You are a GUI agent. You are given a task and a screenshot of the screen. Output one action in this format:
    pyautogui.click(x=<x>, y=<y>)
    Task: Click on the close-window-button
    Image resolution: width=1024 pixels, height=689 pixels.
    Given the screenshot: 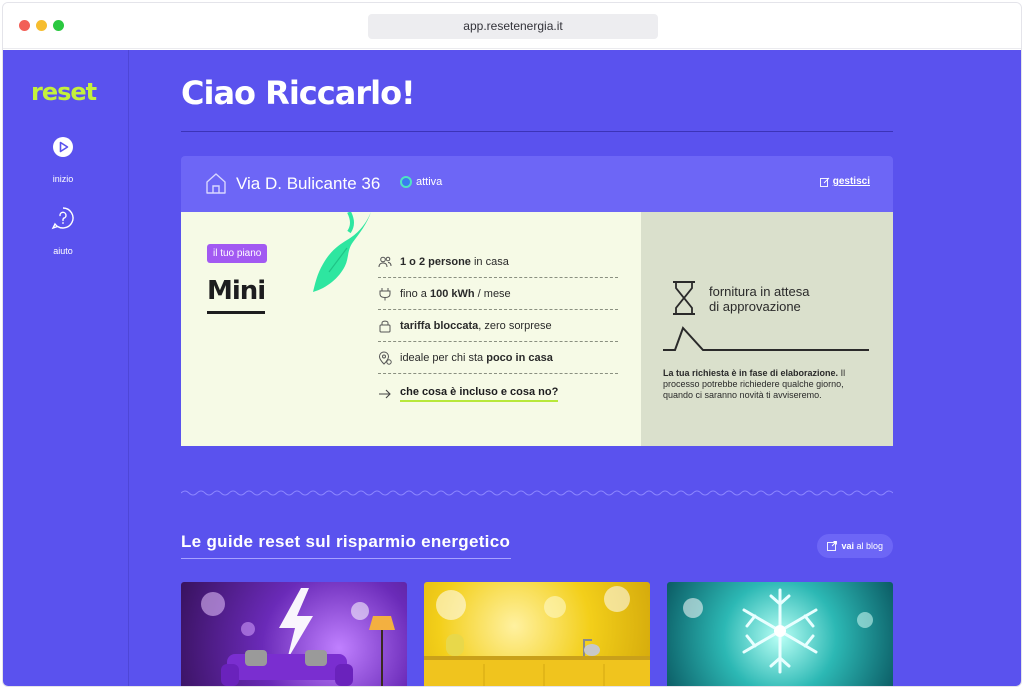 What is the action you would take?
    pyautogui.click(x=24, y=25)
    